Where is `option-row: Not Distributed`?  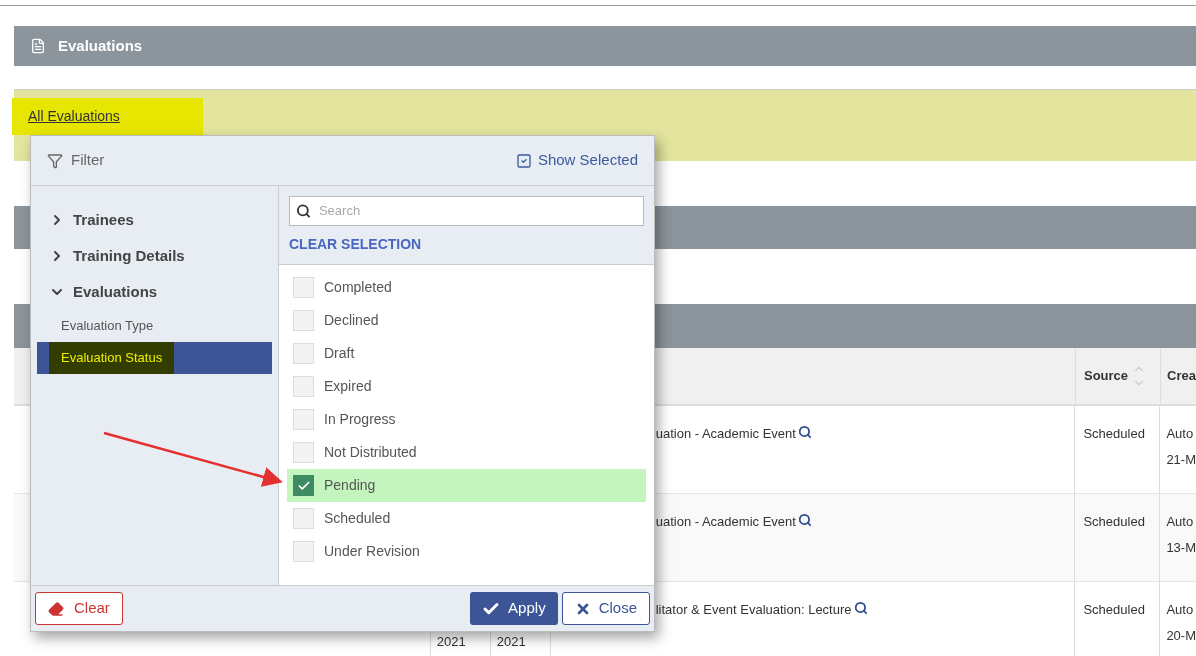 option-row: Not Distributed is located at coordinates (466, 452).